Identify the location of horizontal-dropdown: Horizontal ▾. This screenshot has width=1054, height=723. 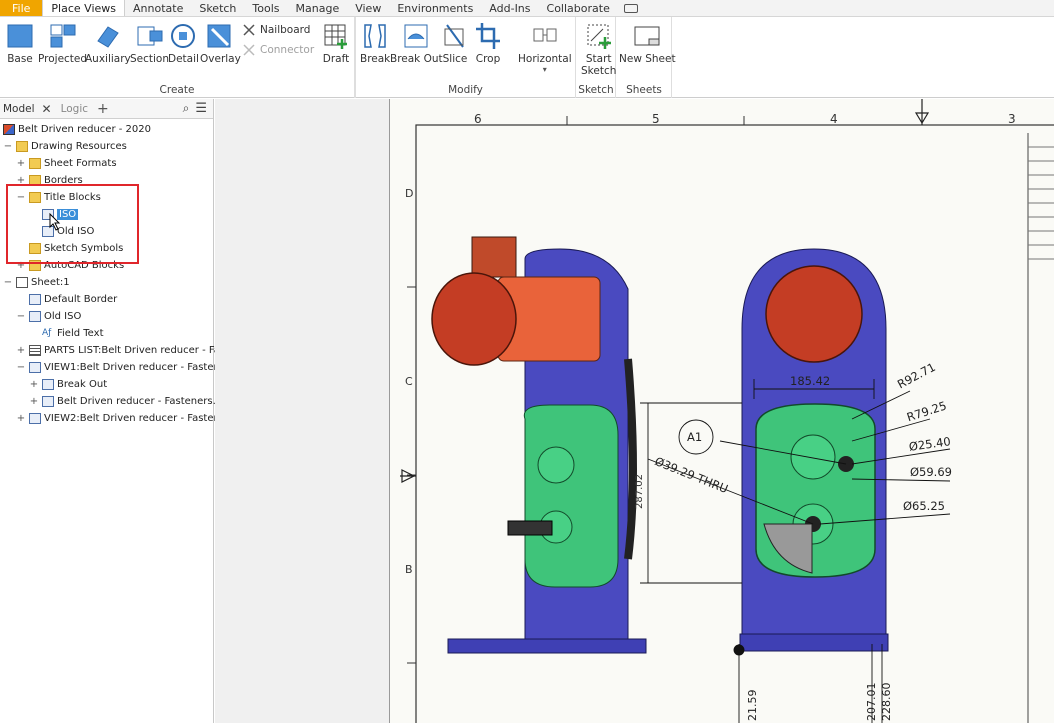
(545, 47).